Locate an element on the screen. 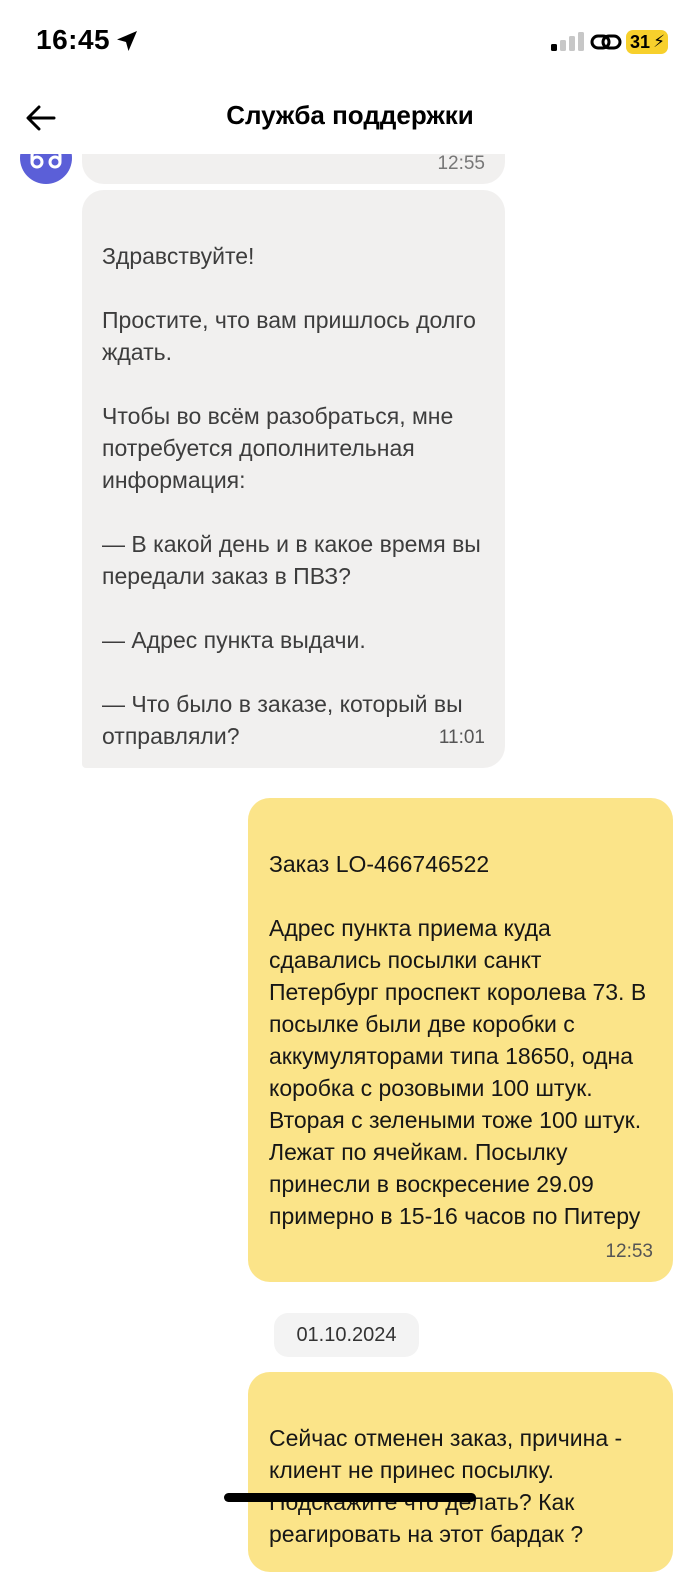  status-time: 16:45 is located at coordinates (73, 39).